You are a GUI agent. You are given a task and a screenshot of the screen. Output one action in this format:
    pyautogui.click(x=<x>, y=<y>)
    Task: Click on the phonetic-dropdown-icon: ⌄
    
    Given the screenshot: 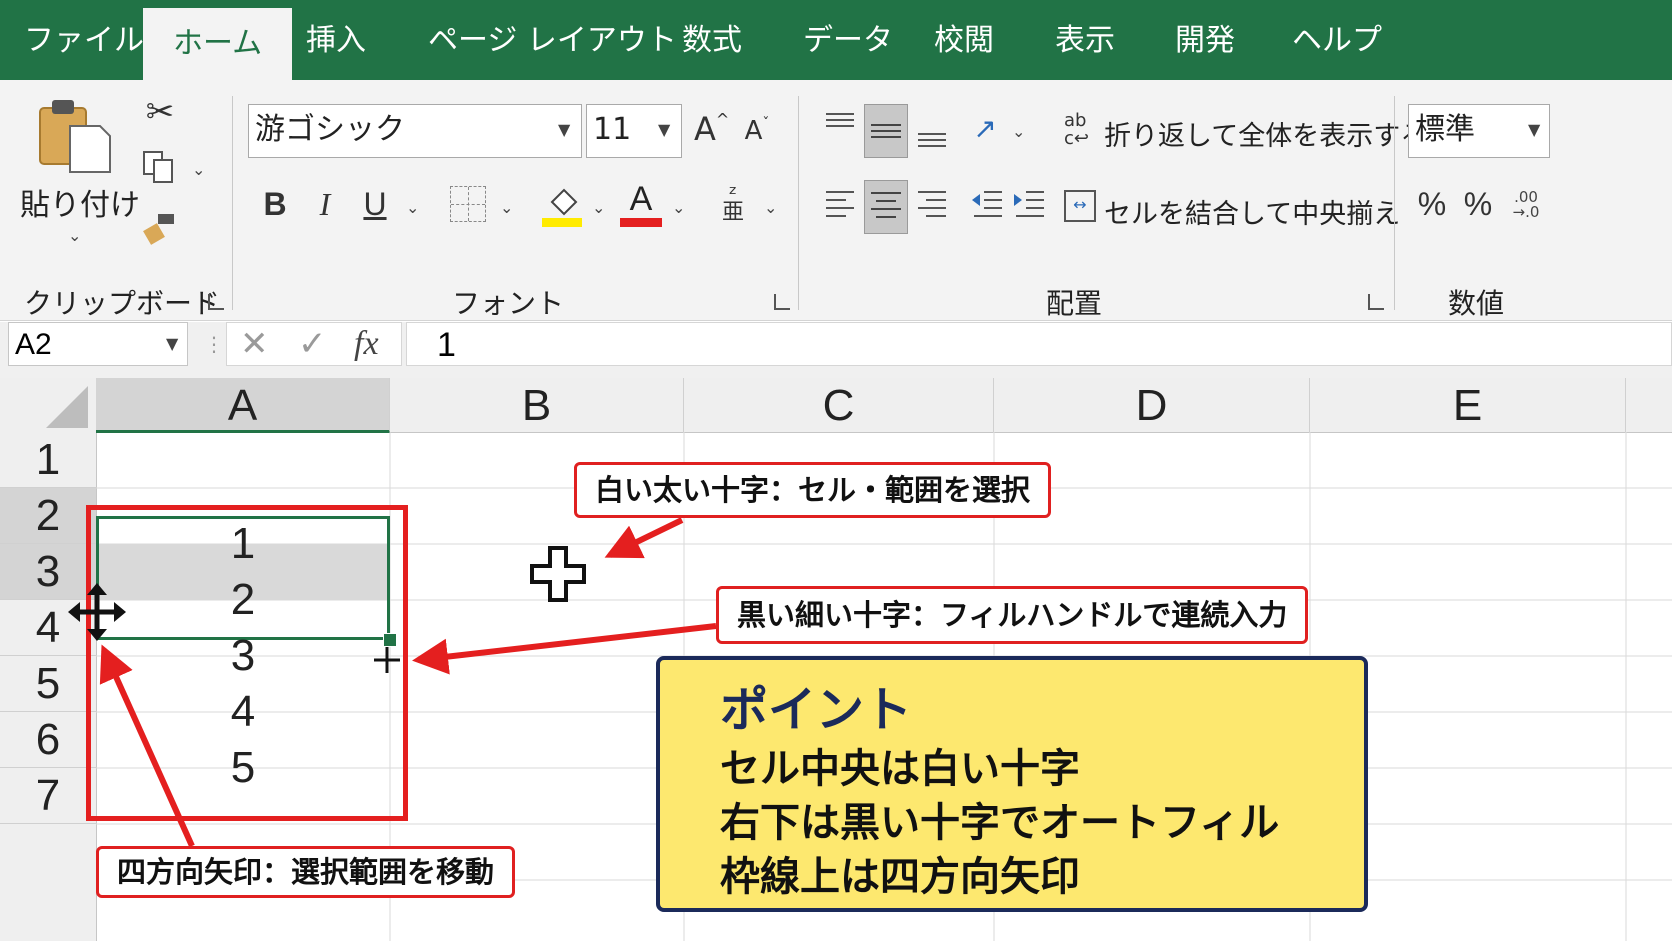 What is the action you would take?
    pyautogui.click(x=770, y=207)
    